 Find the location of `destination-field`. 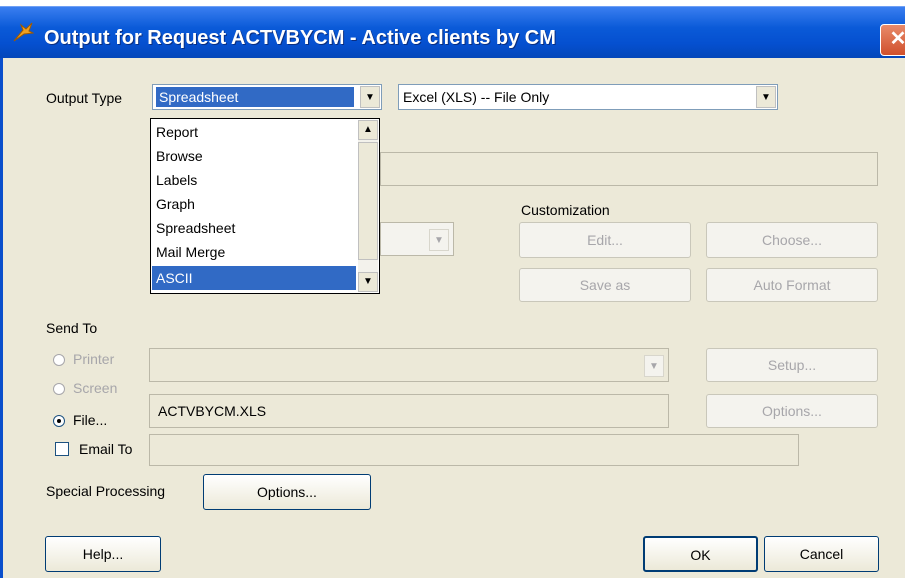

destination-field is located at coordinates (629, 169).